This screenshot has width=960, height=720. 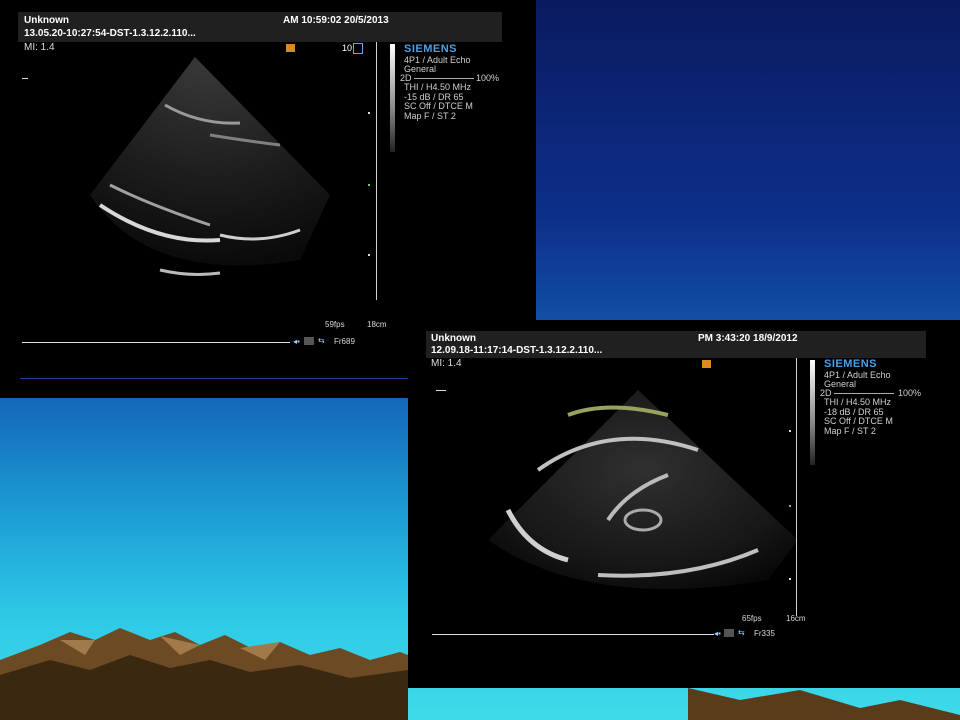 I want to click on frame-rate: 59fps, so click(x=335, y=324).